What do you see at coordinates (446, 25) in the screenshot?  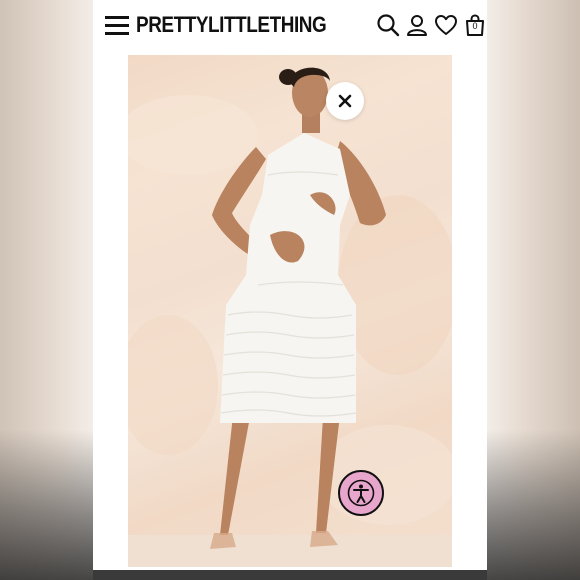 I see `wishlist-icon` at bounding box center [446, 25].